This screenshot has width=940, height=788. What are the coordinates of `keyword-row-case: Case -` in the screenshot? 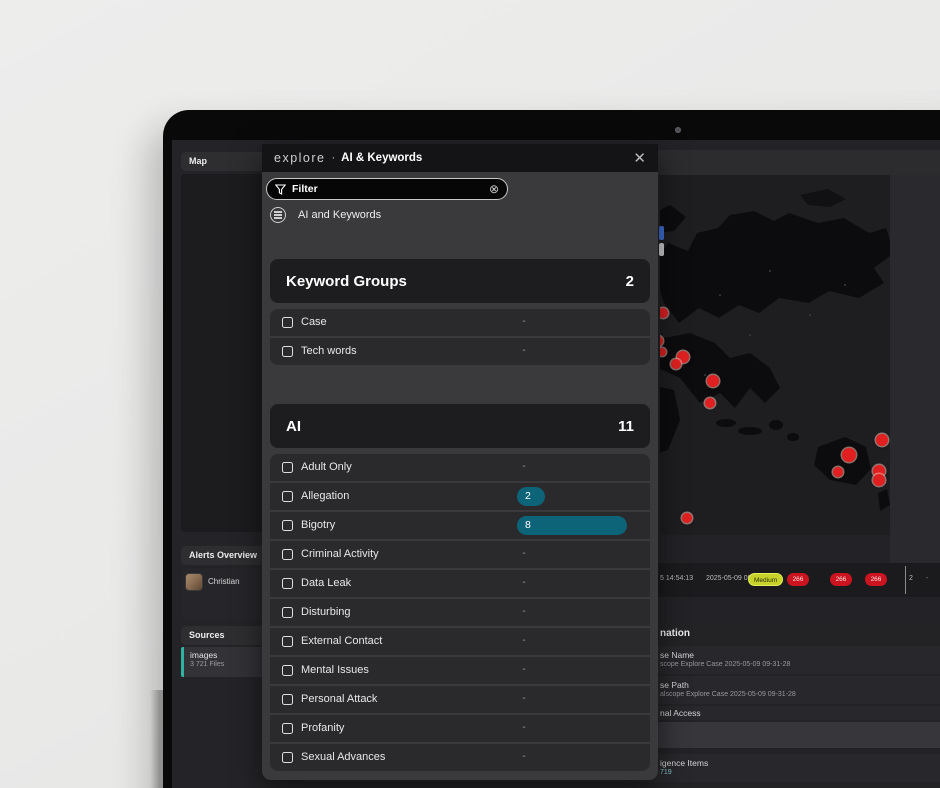 It's located at (460, 322).